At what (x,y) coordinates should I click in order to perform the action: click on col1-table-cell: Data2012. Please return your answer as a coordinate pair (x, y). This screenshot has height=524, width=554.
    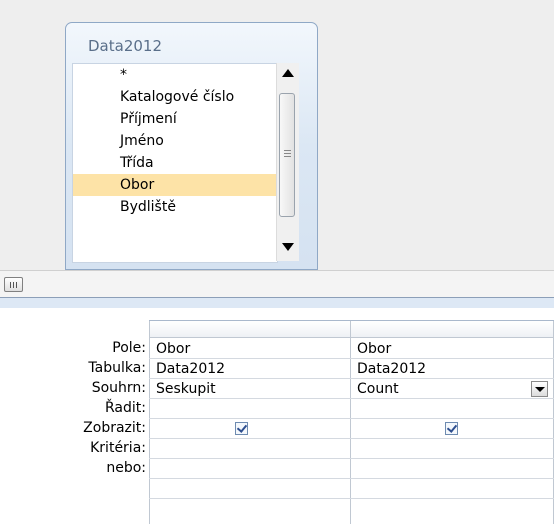
    Looking at the image, I should click on (190, 369).